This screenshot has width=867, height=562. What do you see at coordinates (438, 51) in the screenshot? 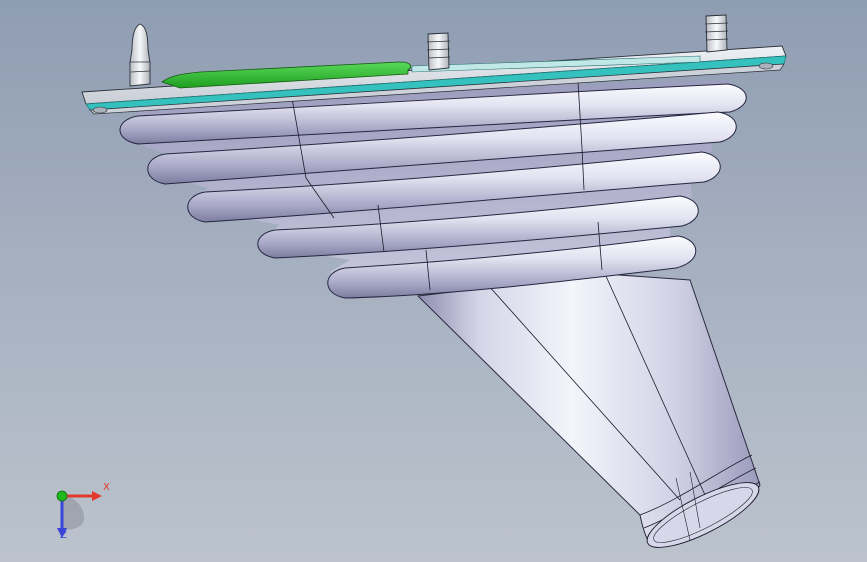
I see `connector-stud-middle` at bounding box center [438, 51].